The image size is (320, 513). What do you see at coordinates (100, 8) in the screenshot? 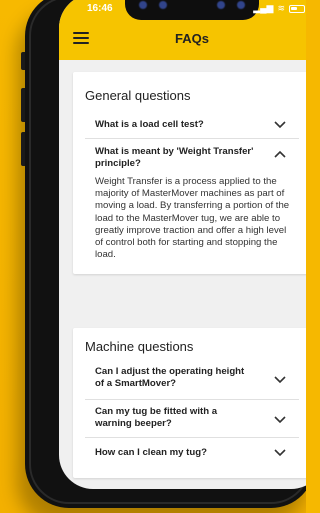
I see `status-time: 16:46` at bounding box center [100, 8].